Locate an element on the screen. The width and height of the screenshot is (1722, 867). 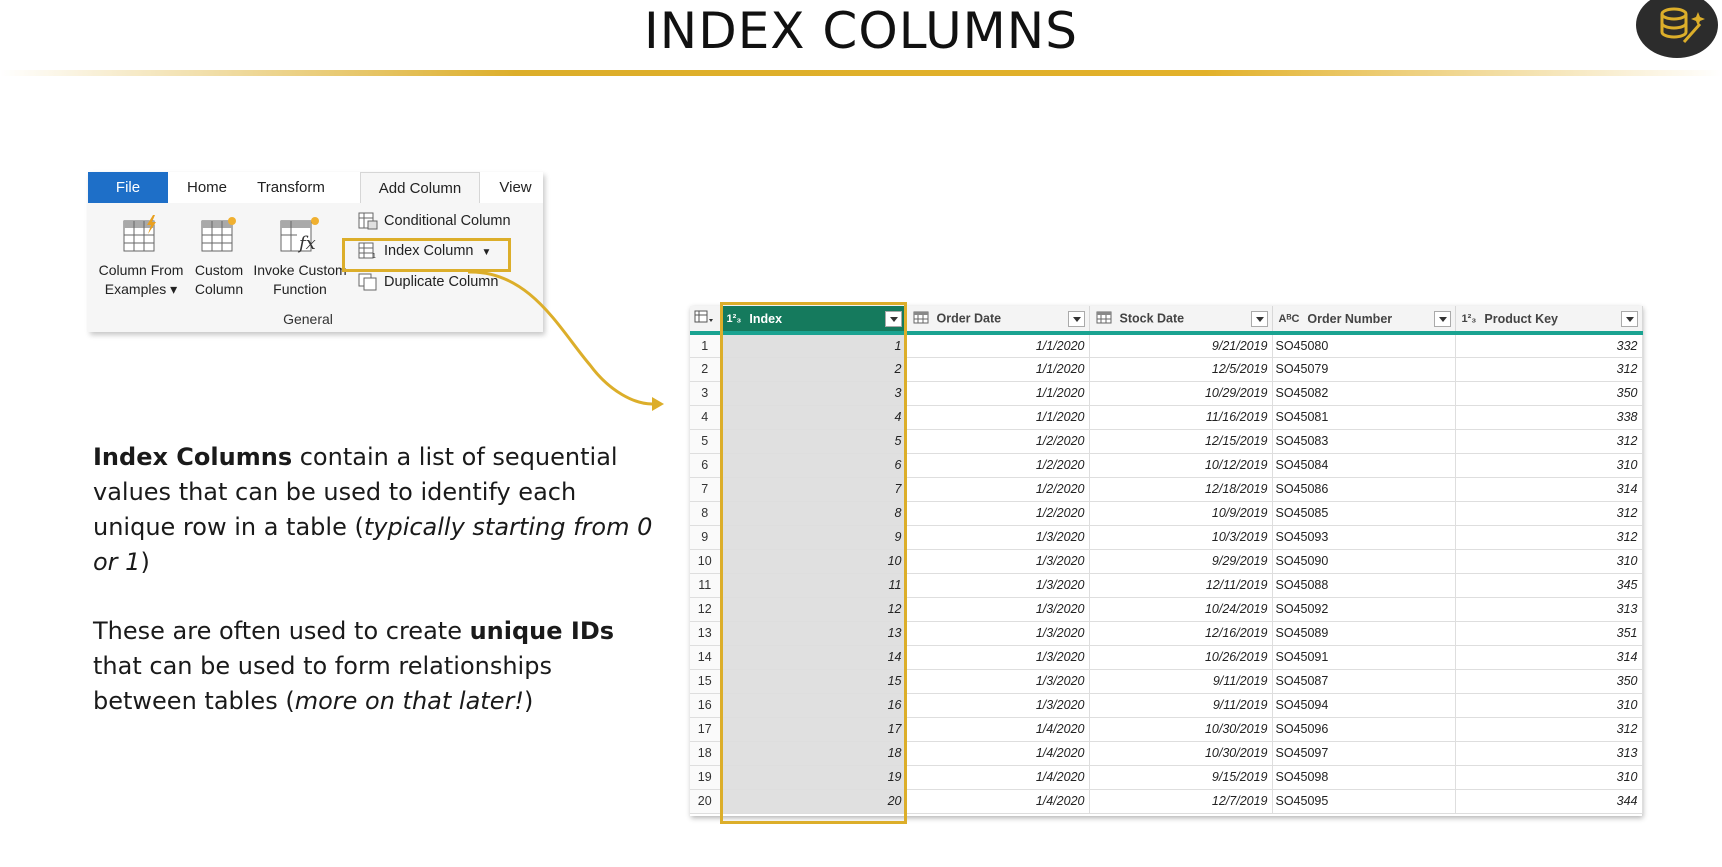
column-header-stock-date: Stock Date is located at coordinates (1181, 320).